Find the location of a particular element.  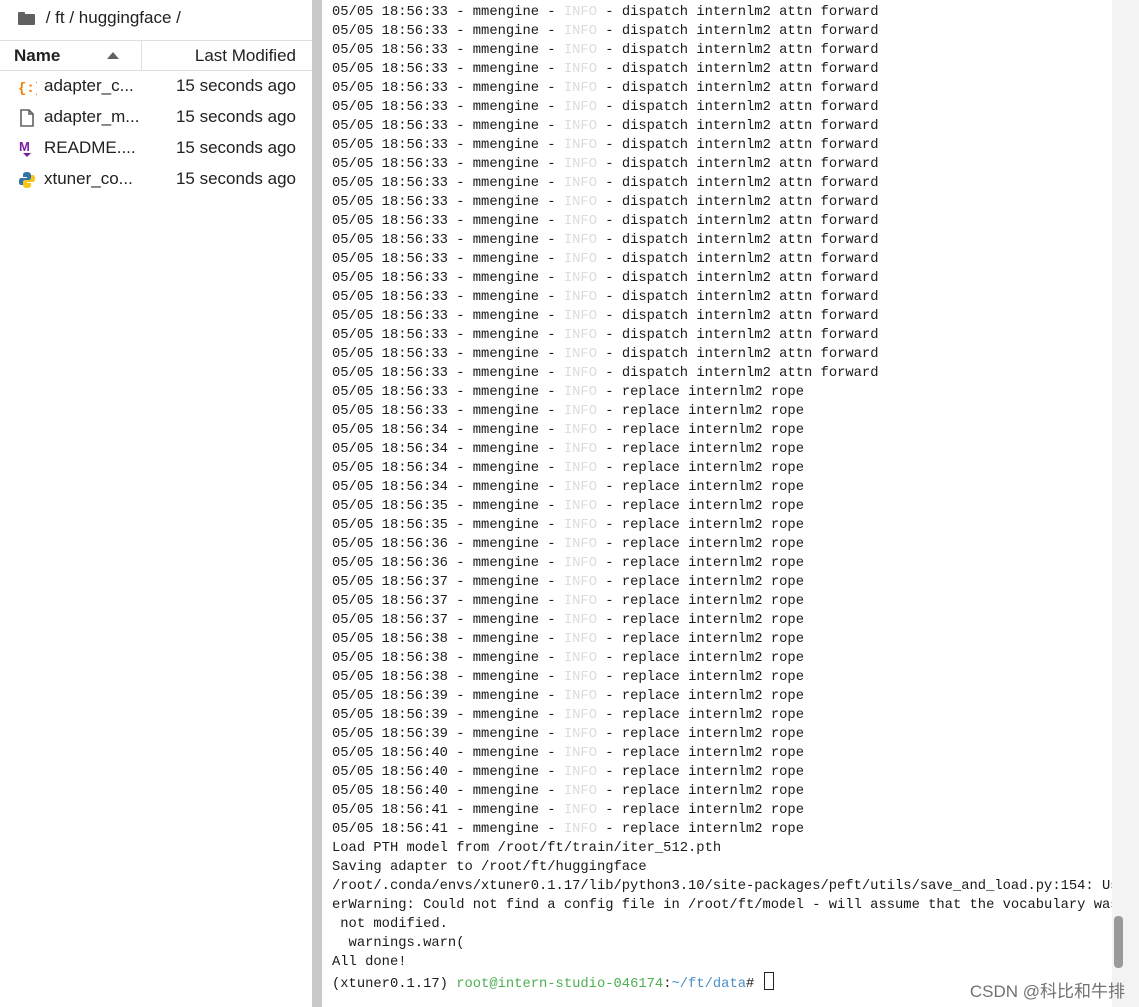

terminal-scrollbar-thumb is located at coordinates (1118, 942).